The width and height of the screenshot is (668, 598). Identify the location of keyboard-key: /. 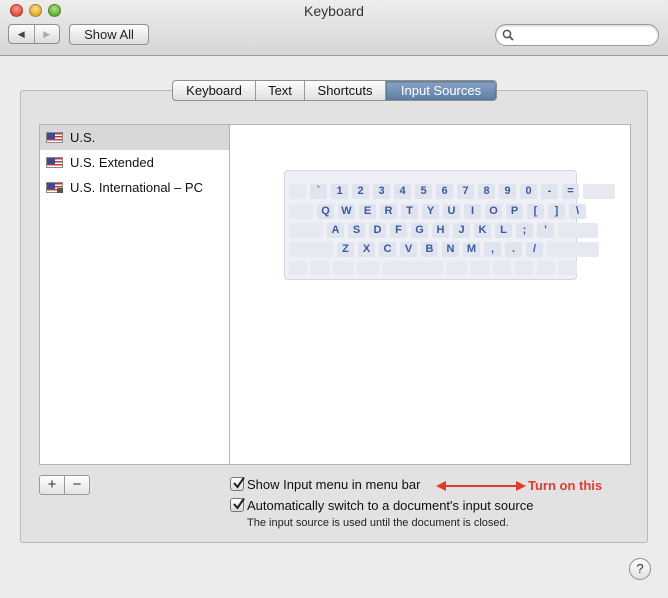
(534, 249).